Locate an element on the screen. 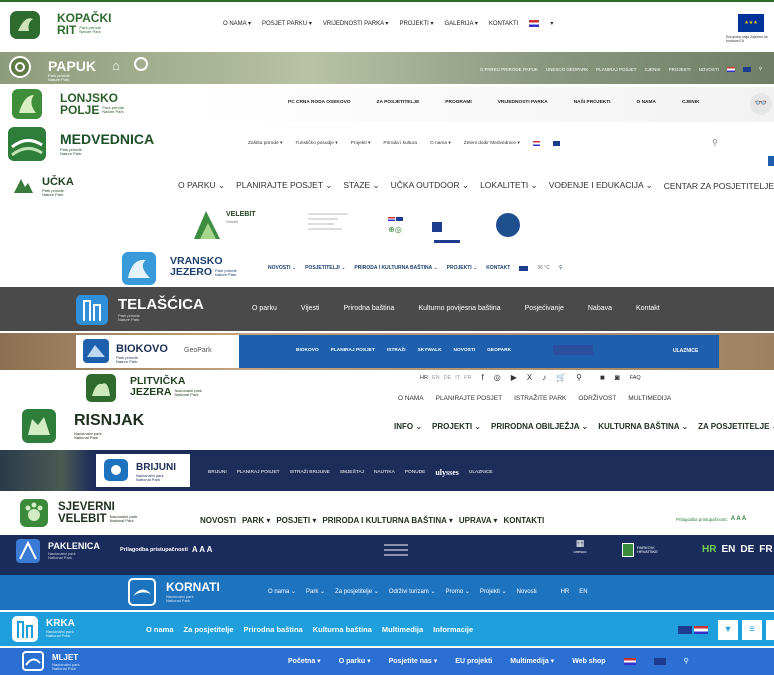 Image resolution: width=774 pixels, height=675 pixels. telascica-name: TELAŠĆICA is located at coordinates (161, 304).